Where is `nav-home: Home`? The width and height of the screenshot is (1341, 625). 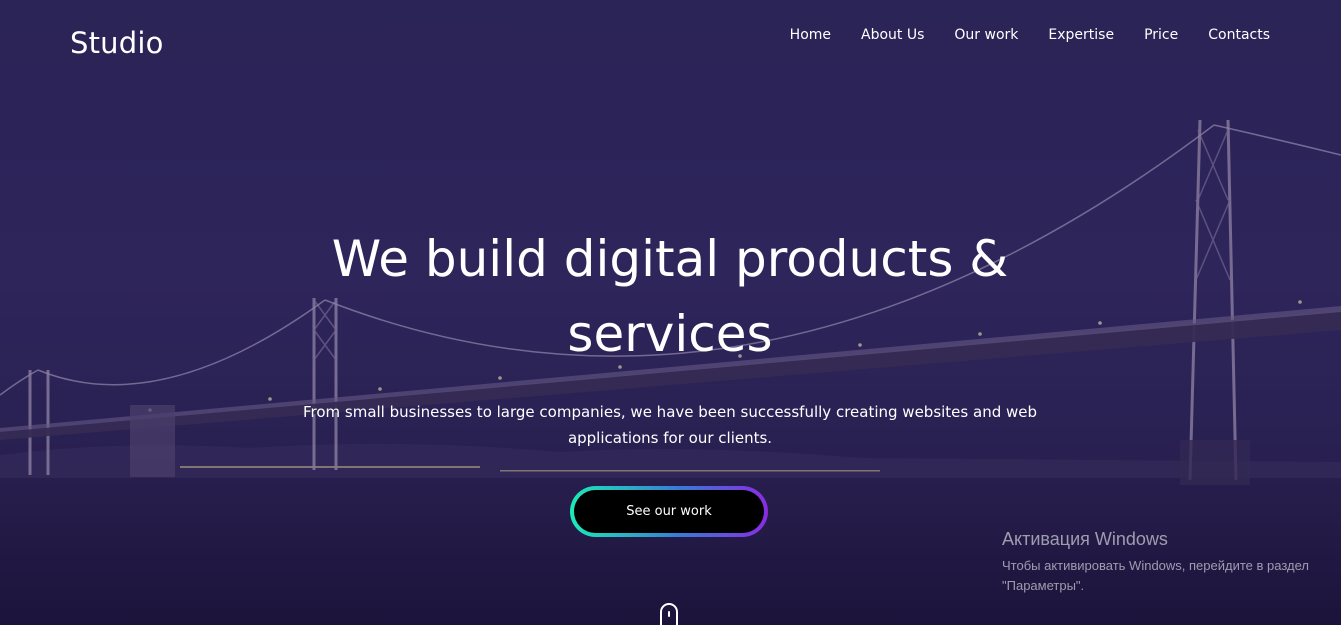 nav-home: Home is located at coordinates (810, 35).